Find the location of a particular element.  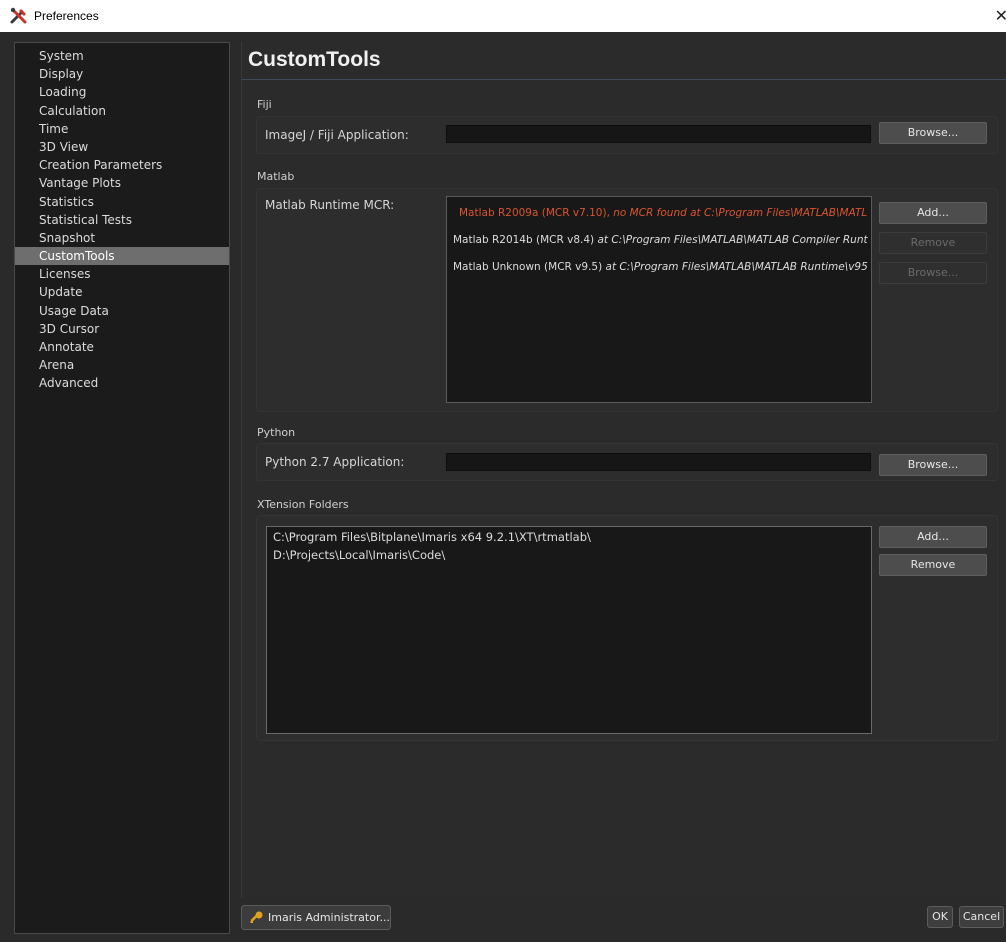

cancel-button: Cancel is located at coordinates (981, 917).